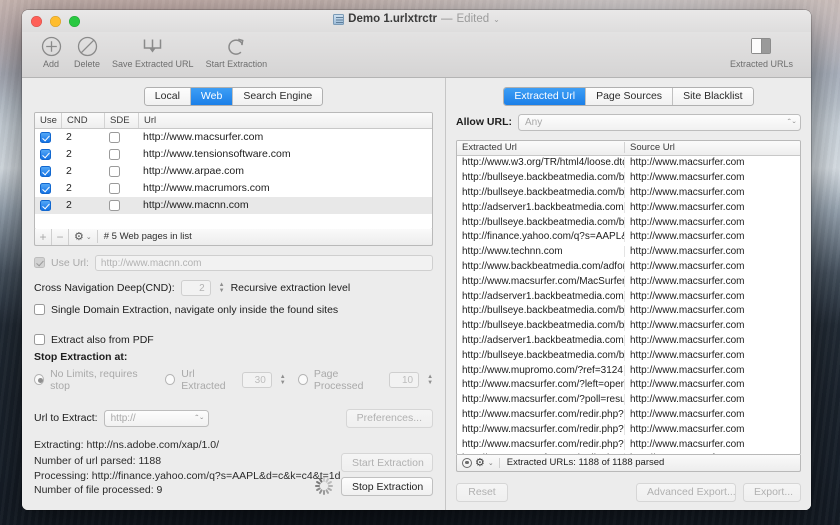  What do you see at coordinates (222, 288) in the screenshot?
I see `cnd-stepper: ▲ ▼` at bounding box center [222, 288].